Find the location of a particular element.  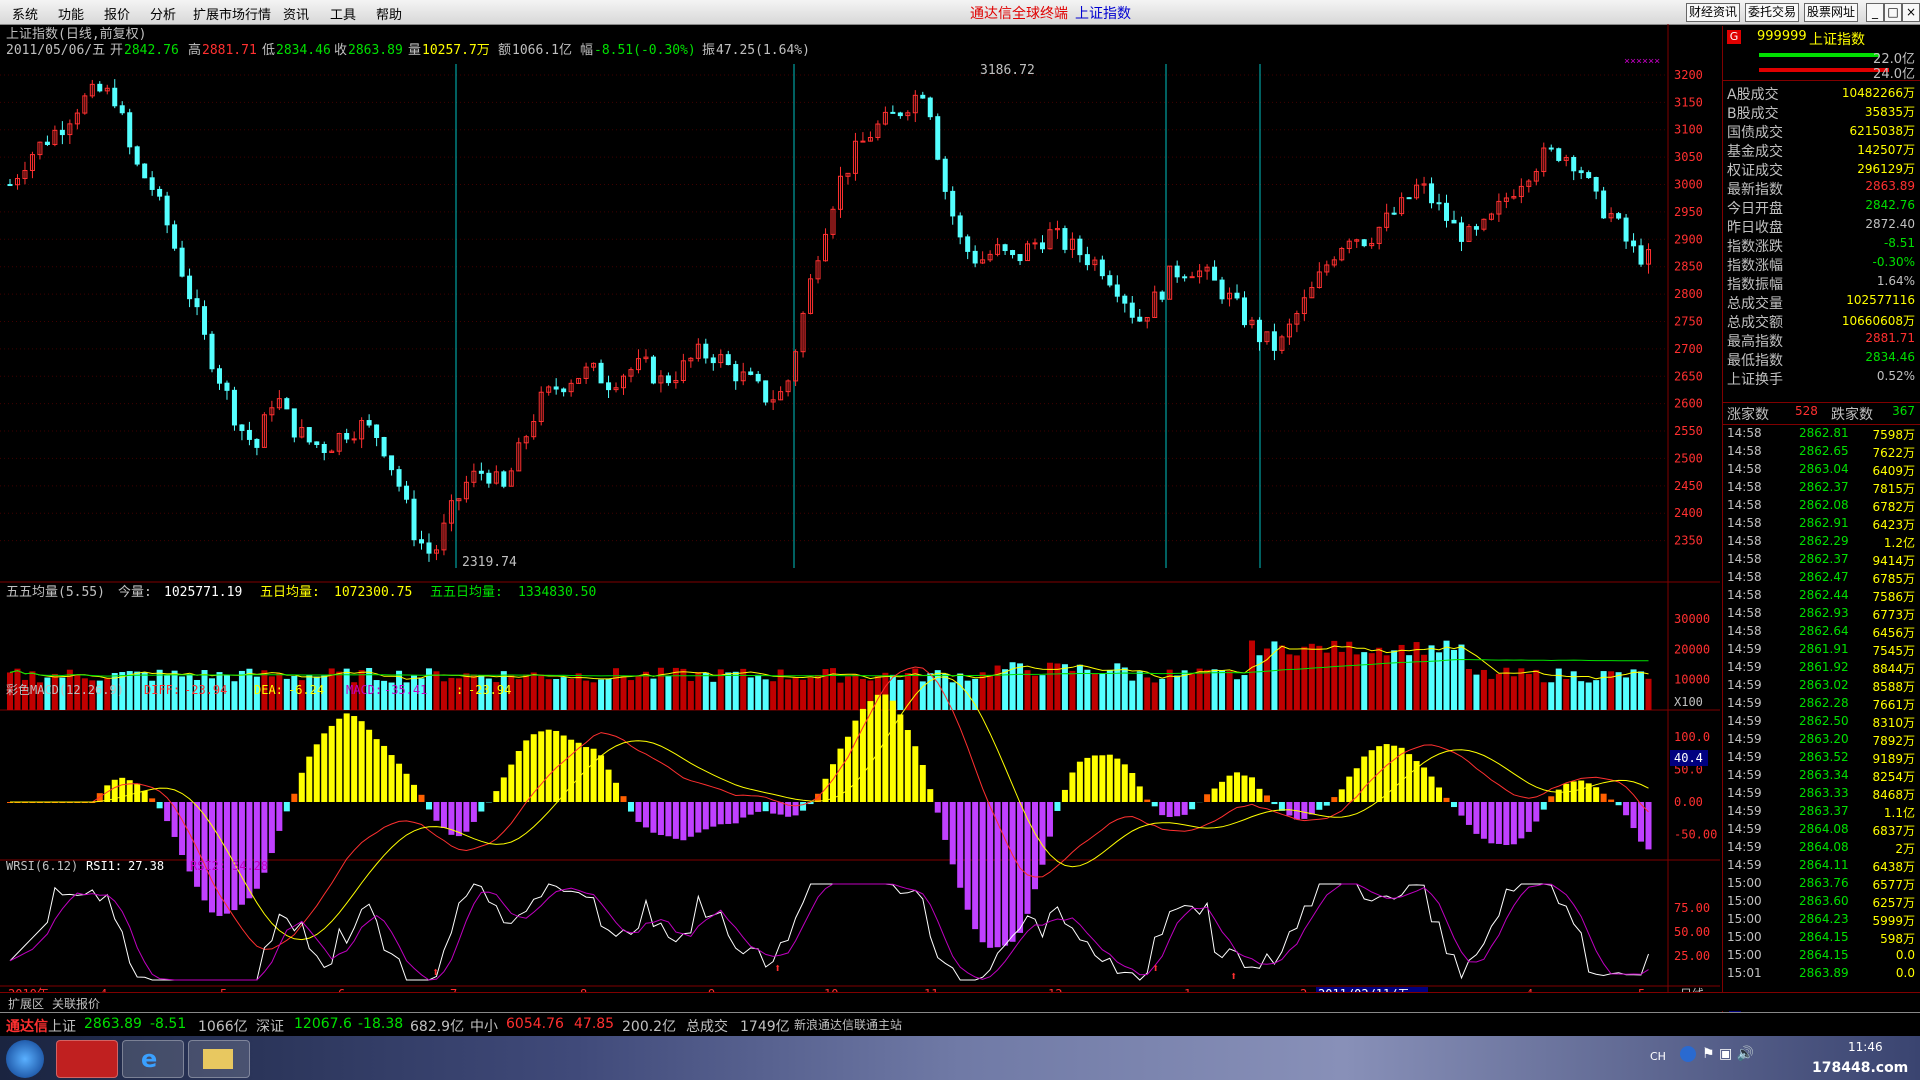

menu-news: 资讯 is located at coordinates (296, 13).